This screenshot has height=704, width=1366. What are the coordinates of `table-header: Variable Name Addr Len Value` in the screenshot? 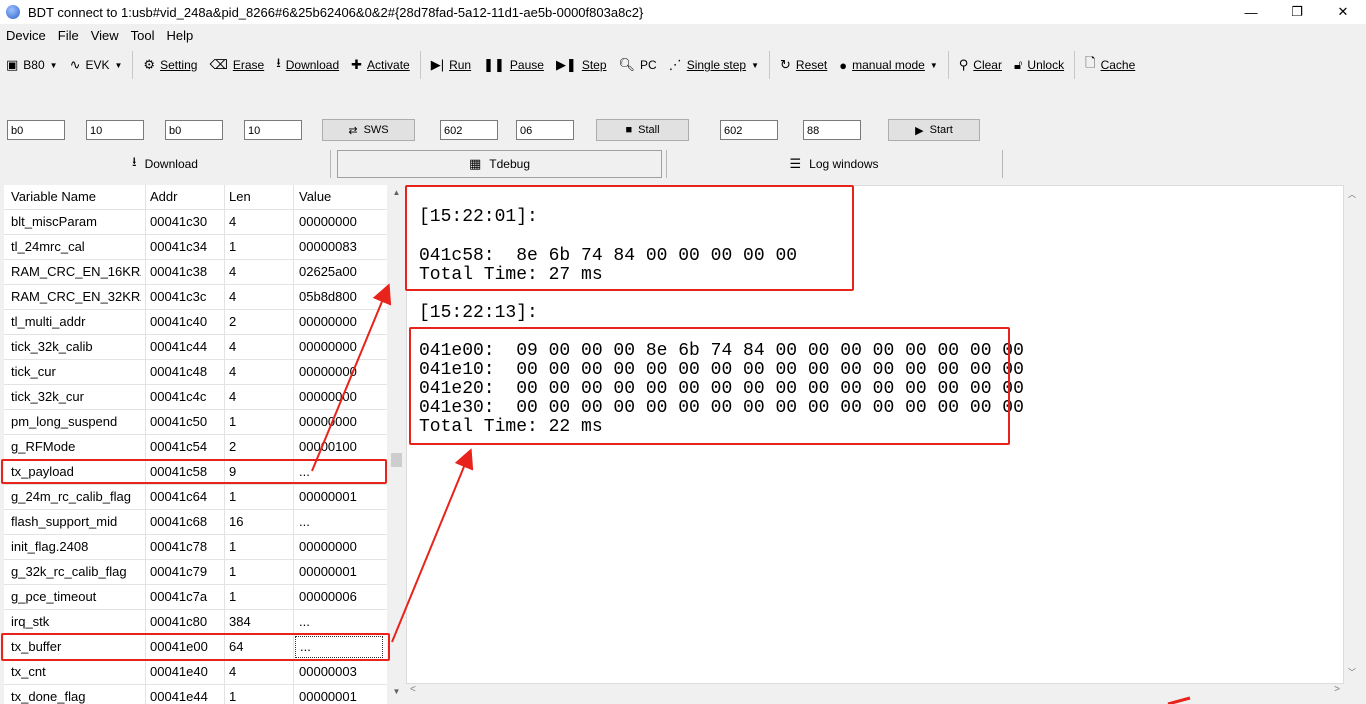 It's located at (195, 197).